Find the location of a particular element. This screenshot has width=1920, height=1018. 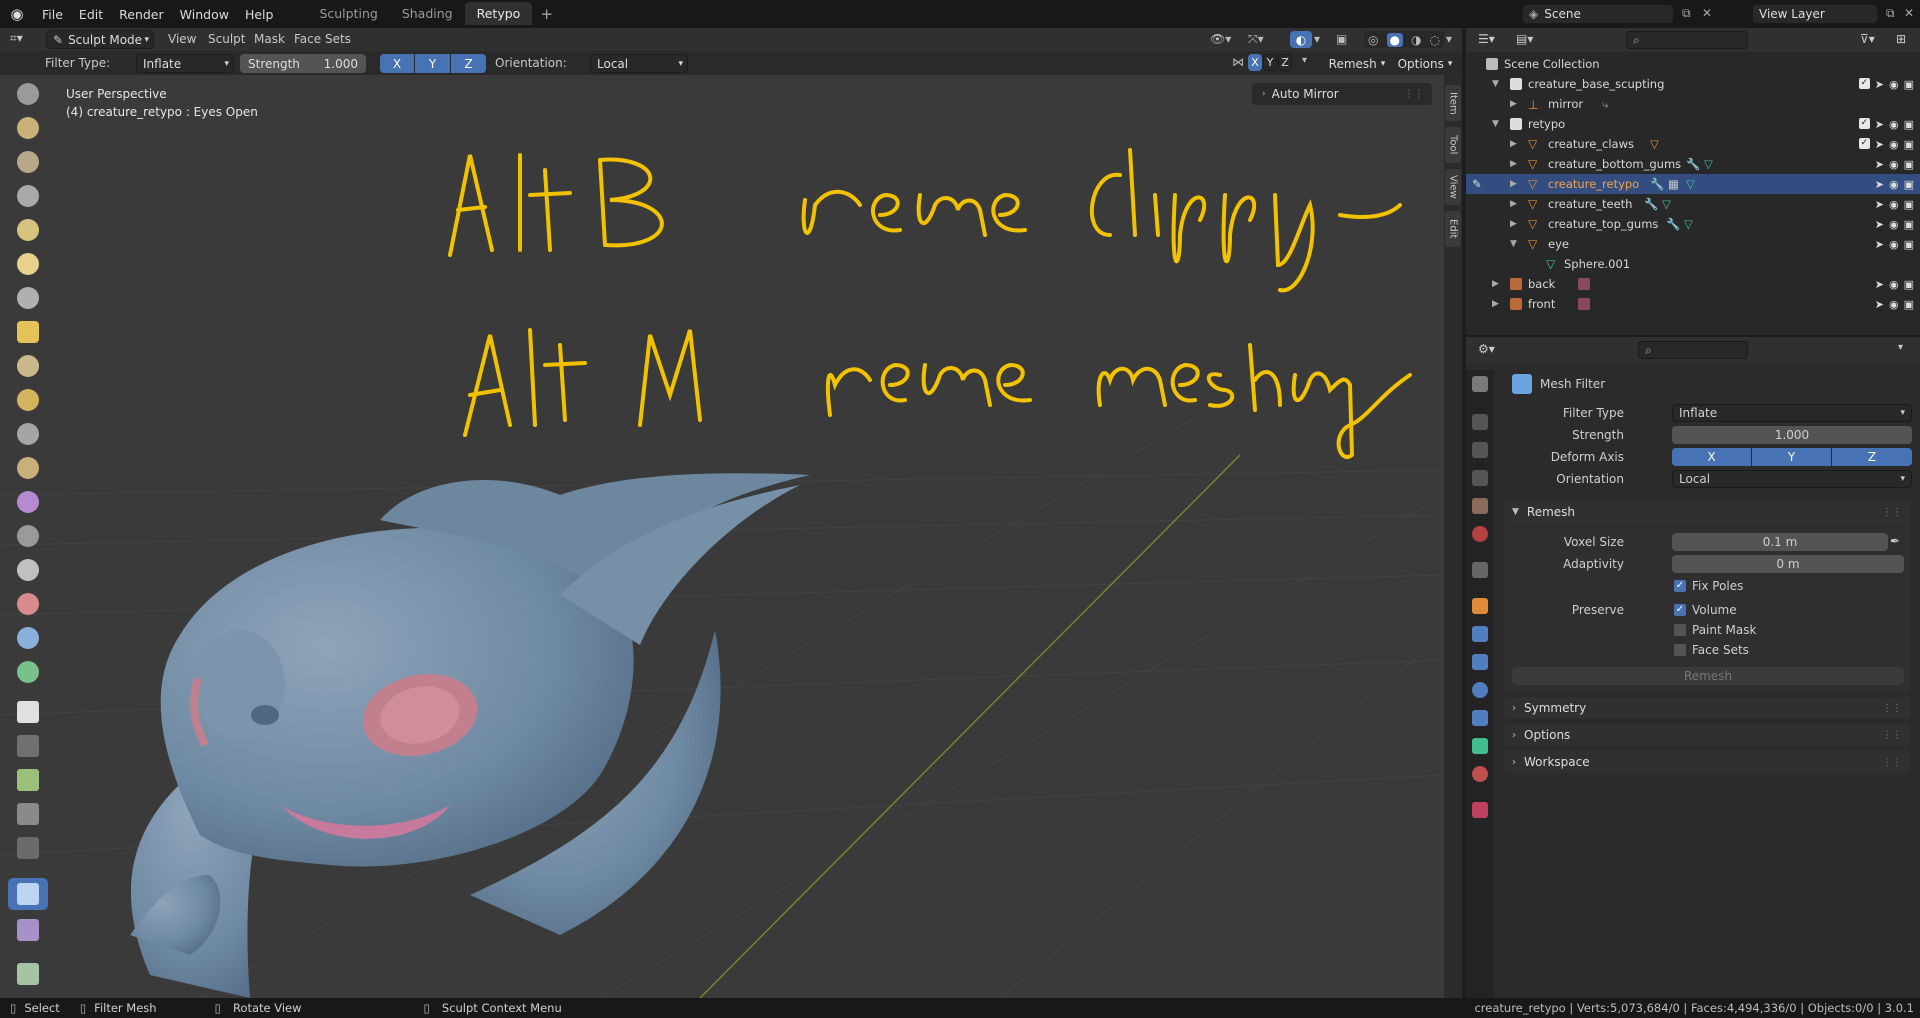

modifier-tab-icon is located at coordinates (1480, 634).